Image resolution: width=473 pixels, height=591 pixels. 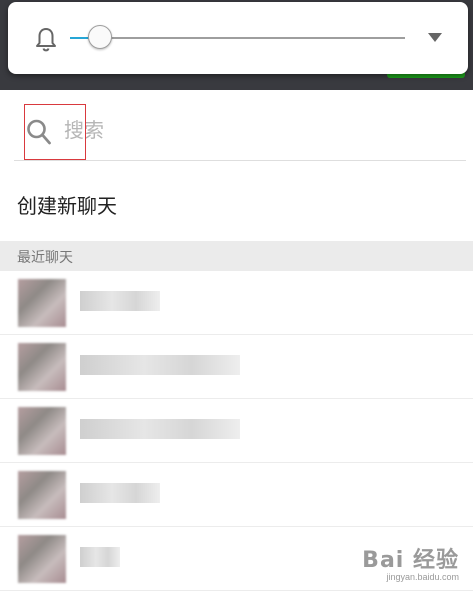 I want to click on watermark-brand: Bai 经验, so click(x=410, y=560).